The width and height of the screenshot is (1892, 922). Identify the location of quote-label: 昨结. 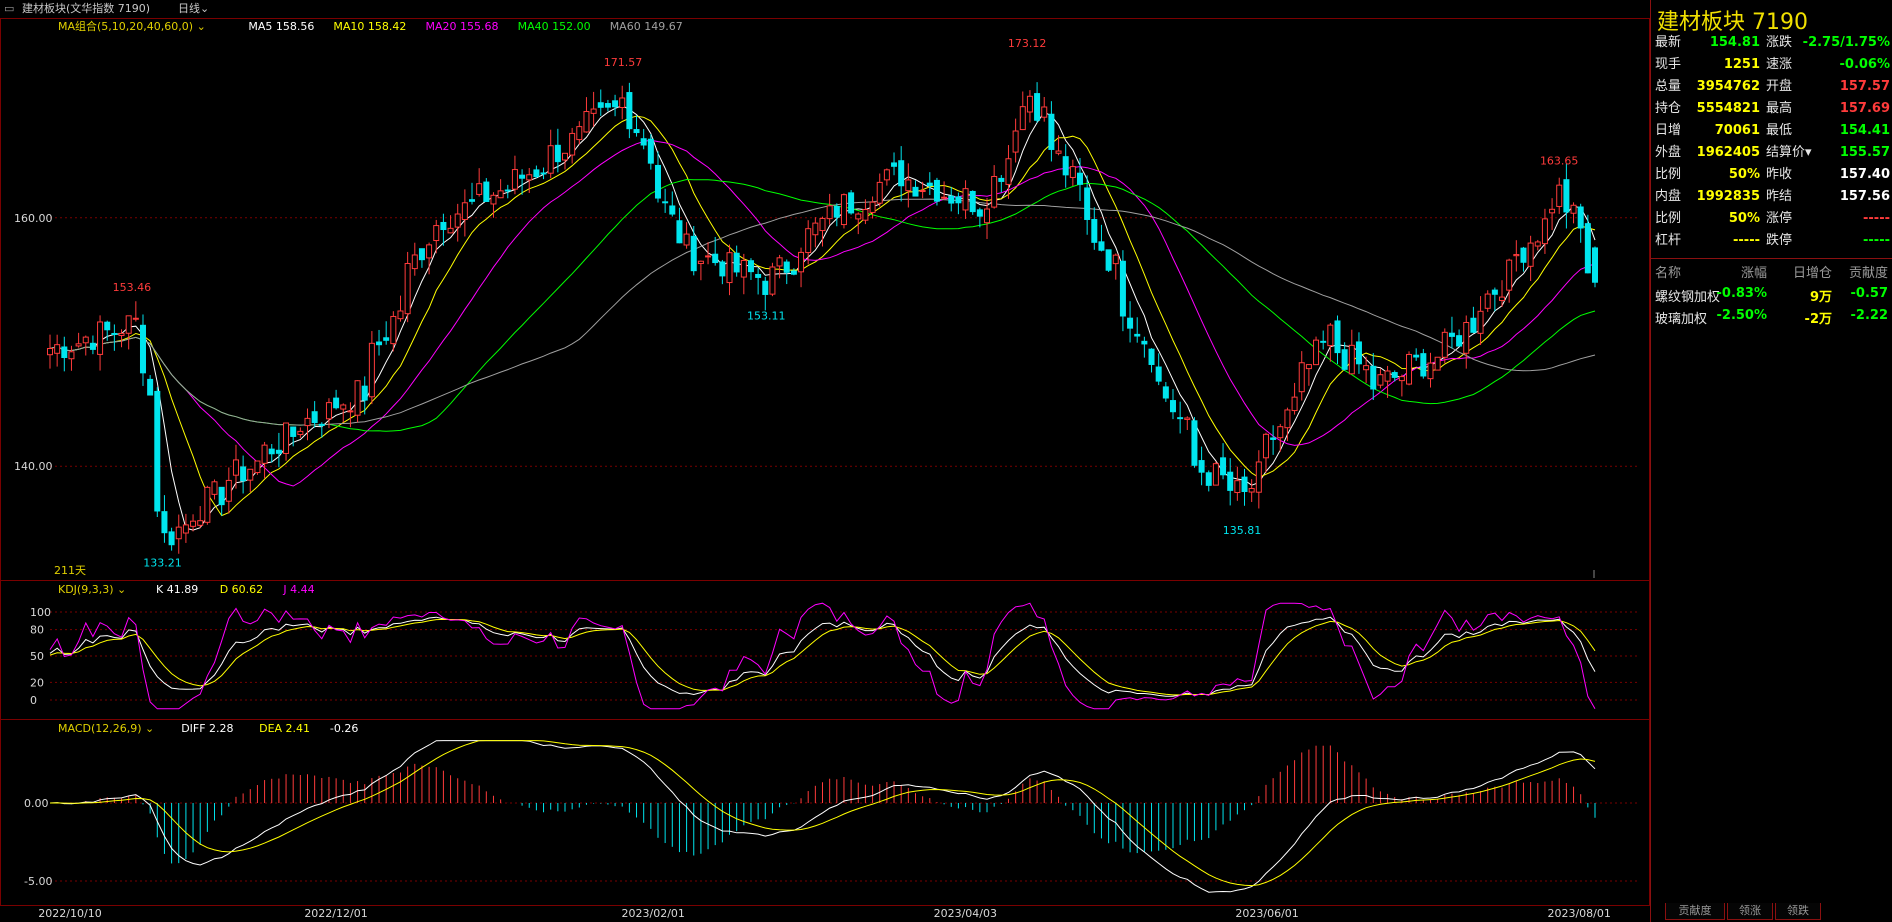
(1779, 196).